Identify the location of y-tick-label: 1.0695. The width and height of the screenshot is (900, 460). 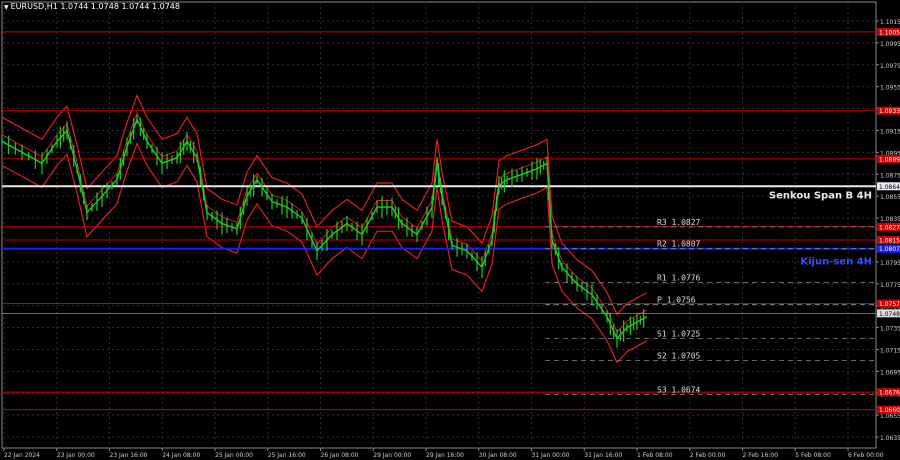
(890, 372).